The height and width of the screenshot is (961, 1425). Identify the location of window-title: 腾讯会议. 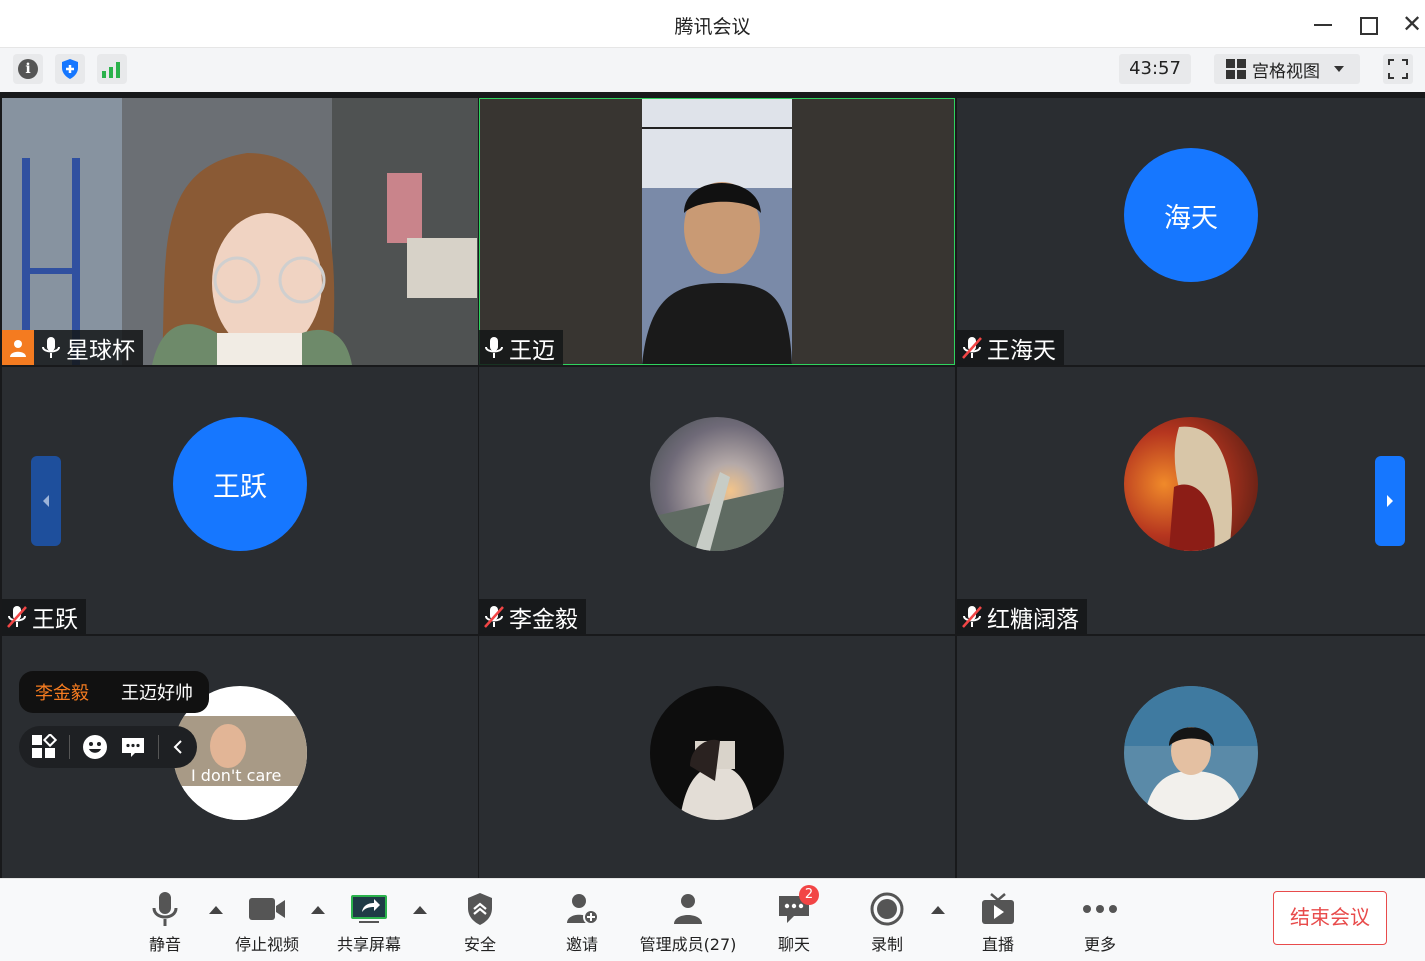
(712, 27).